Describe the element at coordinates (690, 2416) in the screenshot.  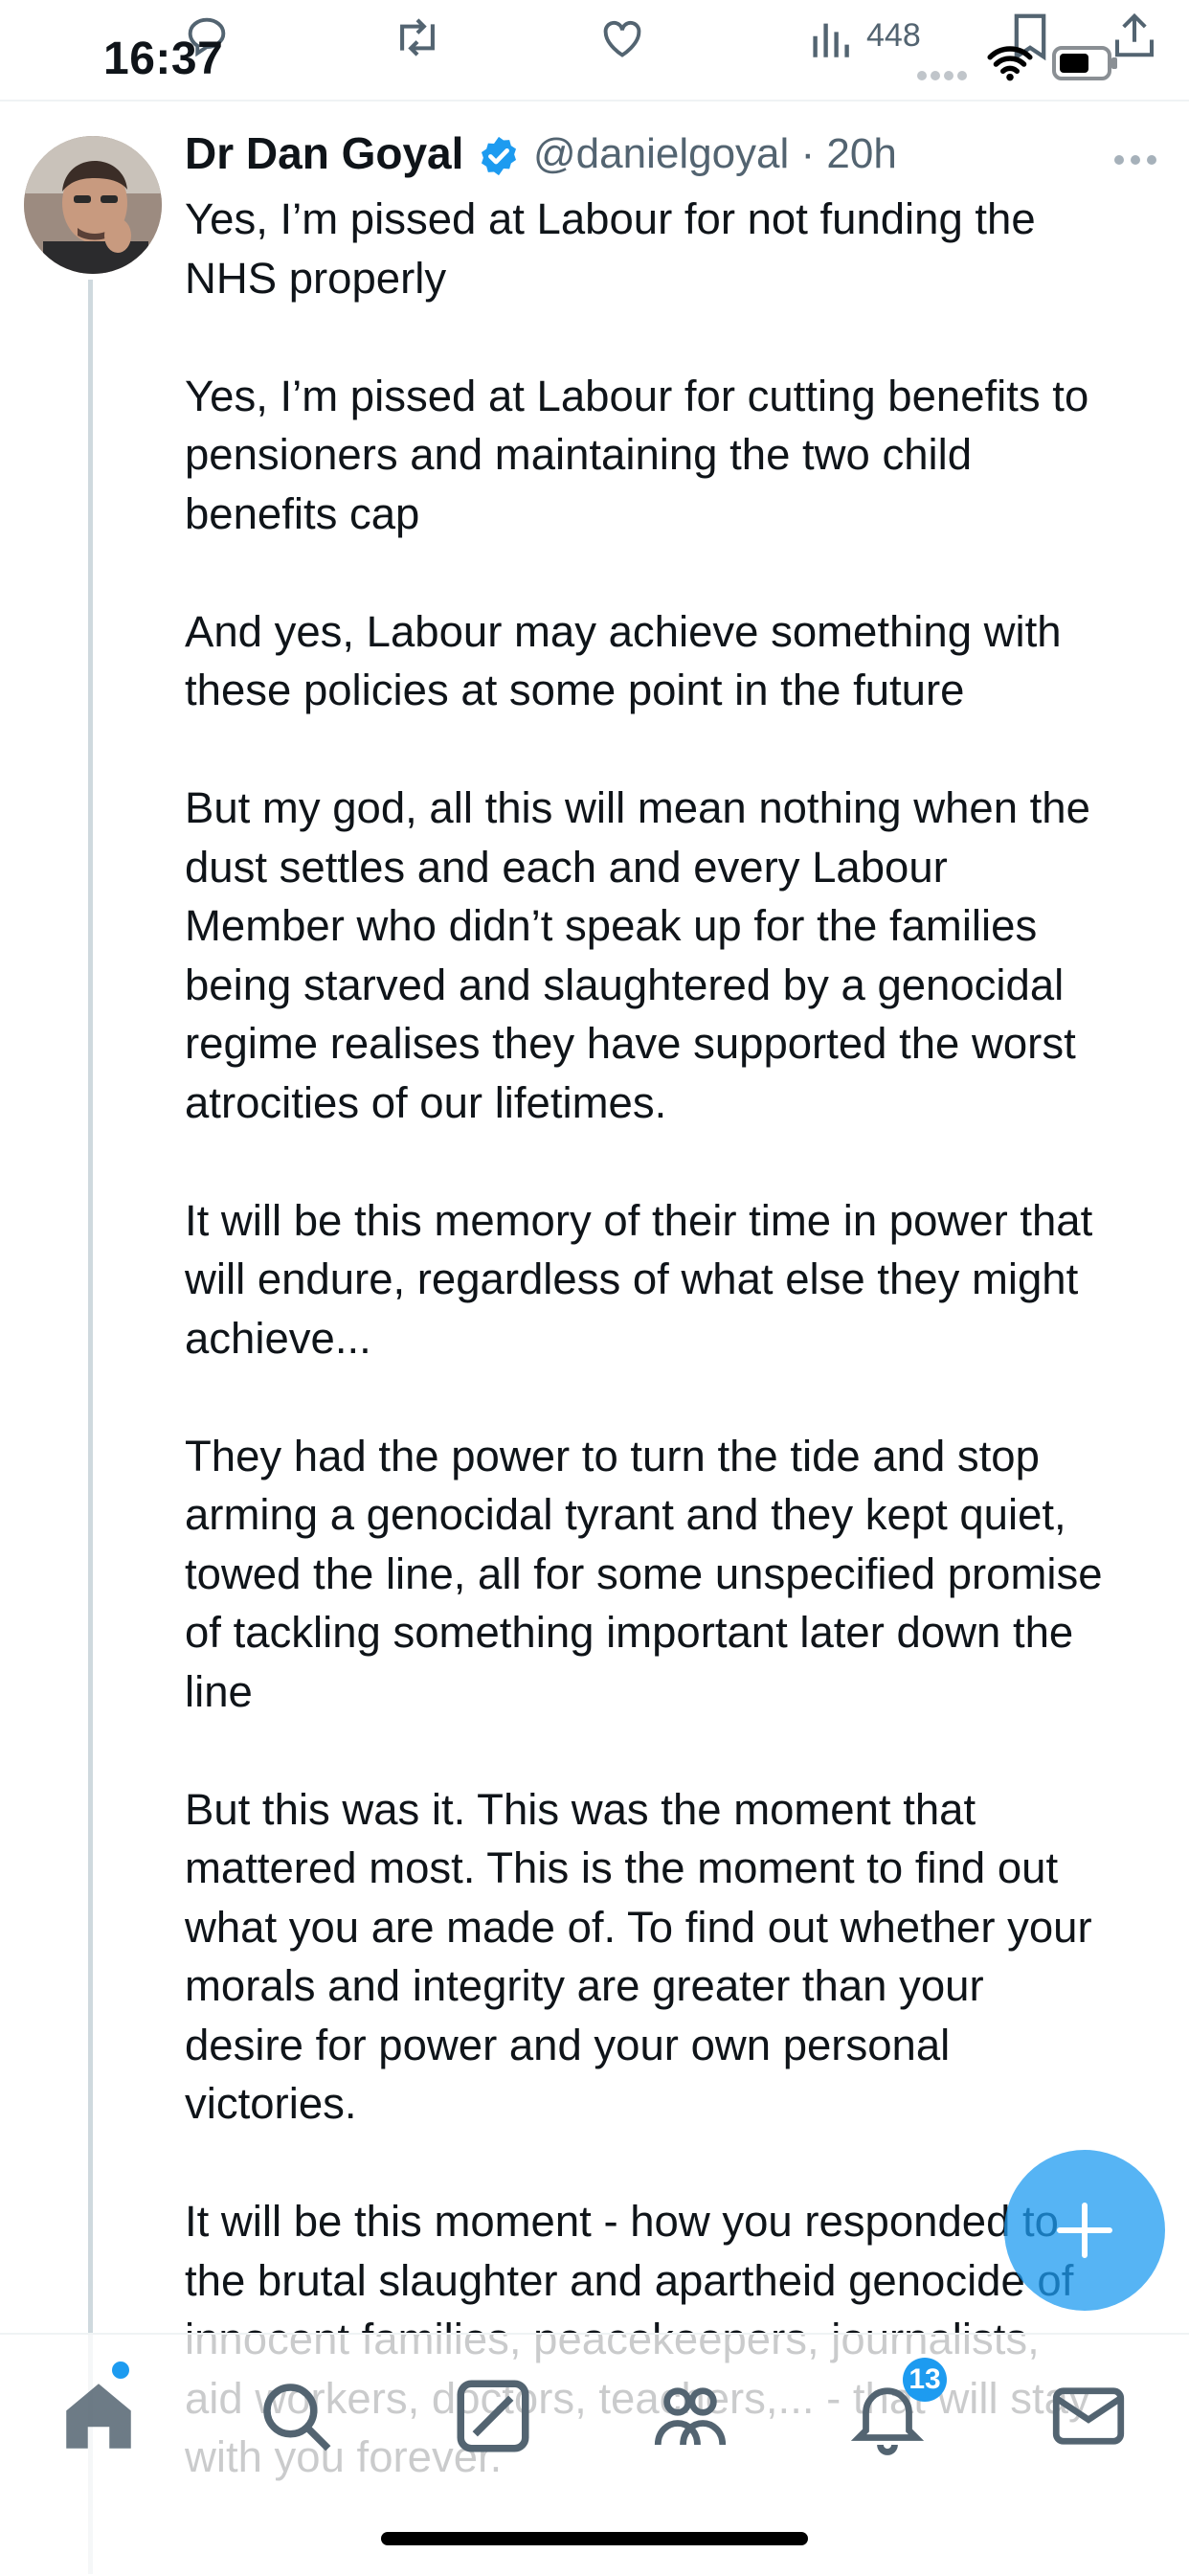
I see `communities-icon` at that location.